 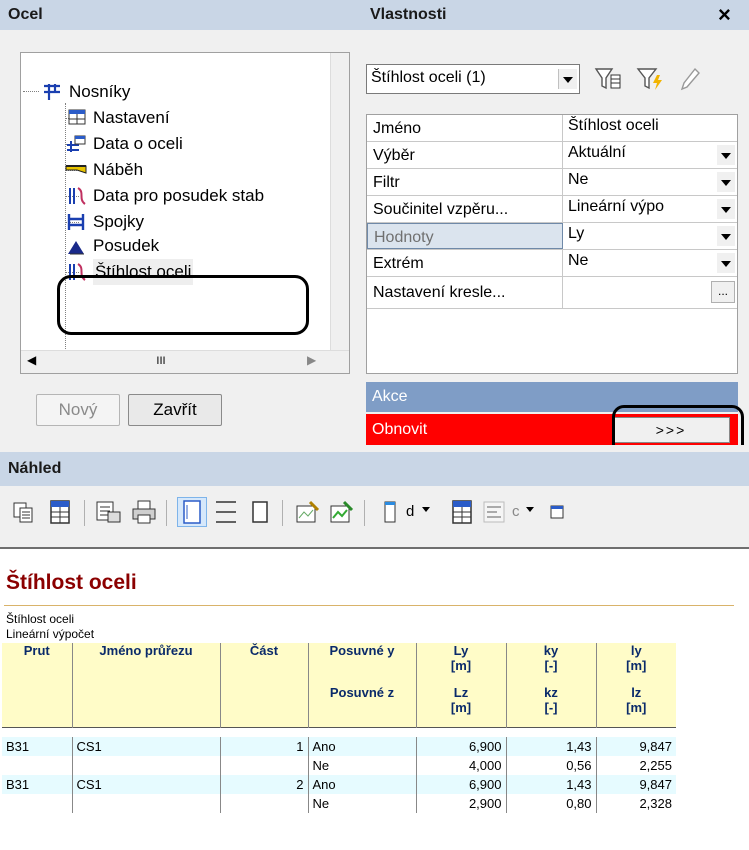 I want to click on cell-l: 2,255, so click(x=655, y=765).